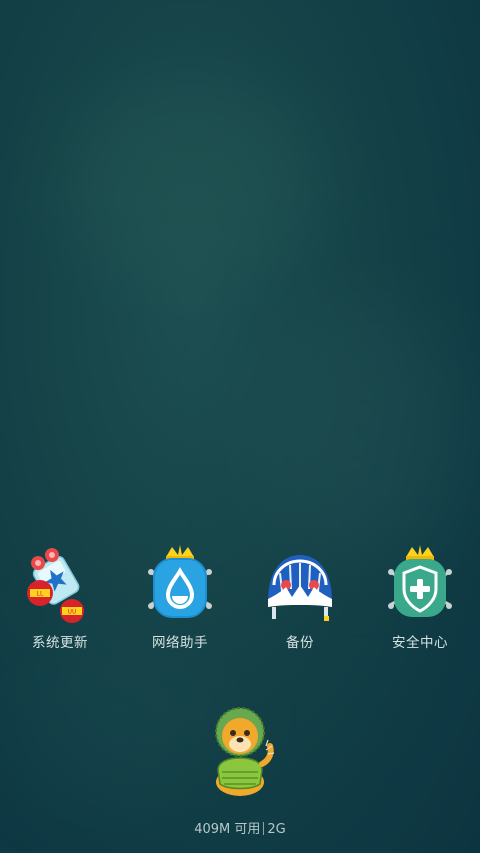  I want to click on water-drop-icon, so click(180, 581).